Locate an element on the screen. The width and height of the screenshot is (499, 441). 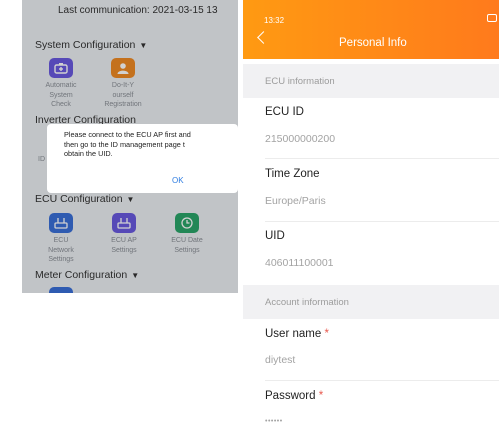
password-label-text: Password is located at coordinates (290, 396).